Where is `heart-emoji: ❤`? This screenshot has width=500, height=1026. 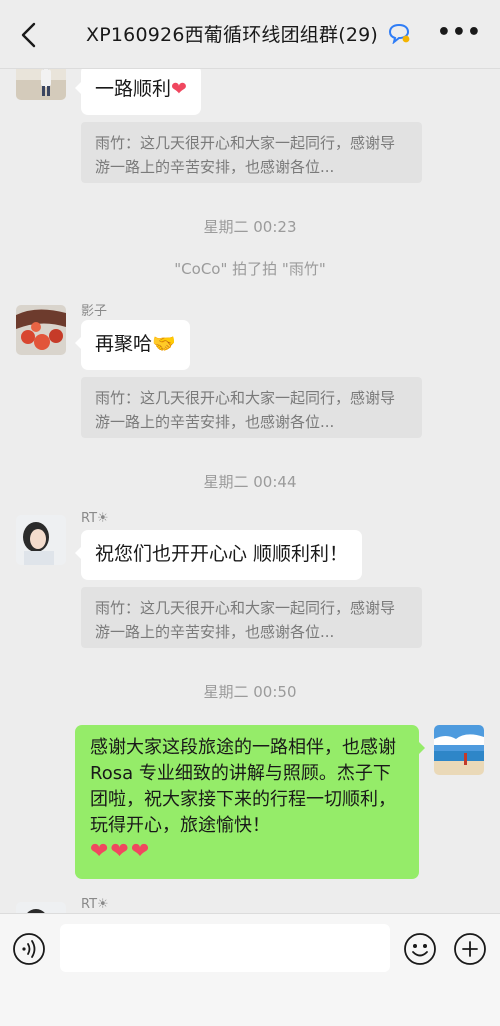
heart-emoji: ❤ is located at coordinates (179, 89).